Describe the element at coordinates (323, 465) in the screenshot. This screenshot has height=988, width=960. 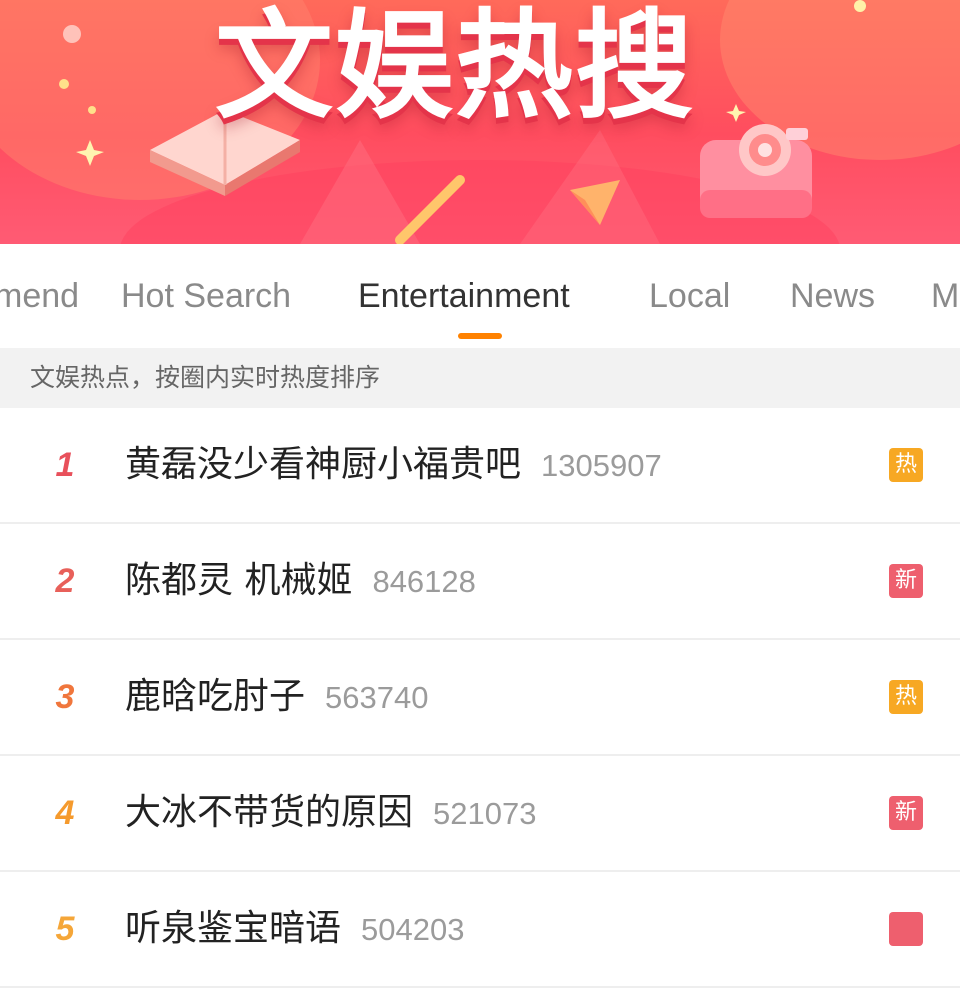
I see `topic-title: 黄磊没少看神厨小福贵吧` at that location.